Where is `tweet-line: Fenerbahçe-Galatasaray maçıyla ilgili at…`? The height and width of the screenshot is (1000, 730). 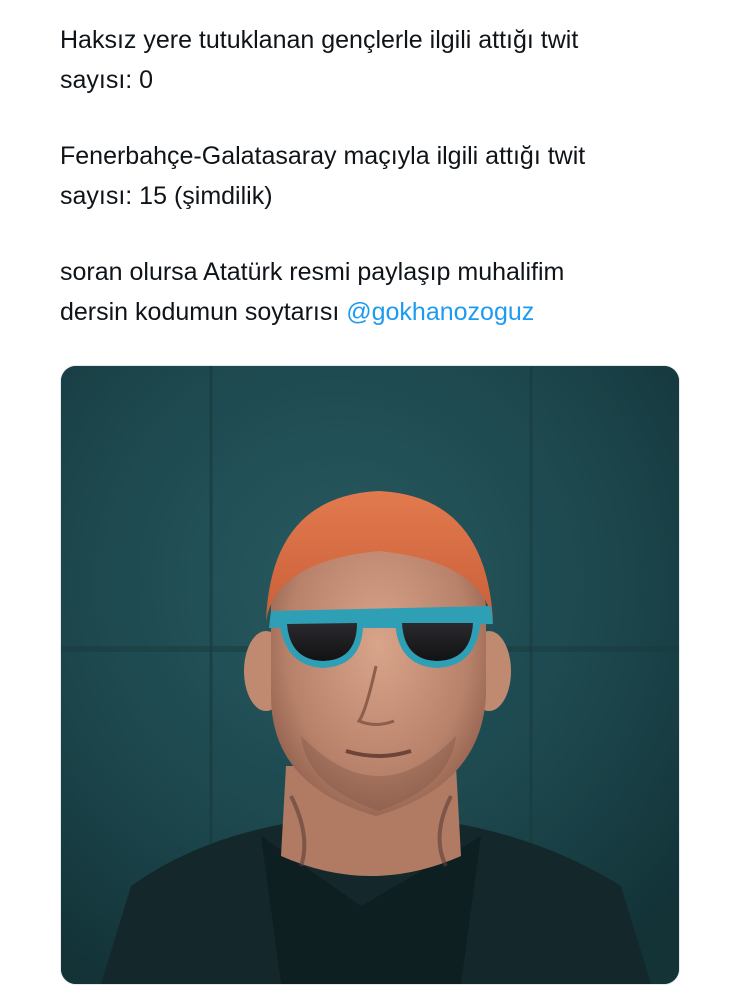
tweet-line: Fenerbahçe-Galatasaray maçıyla ilgili at… is located at coordinates (323, 156).